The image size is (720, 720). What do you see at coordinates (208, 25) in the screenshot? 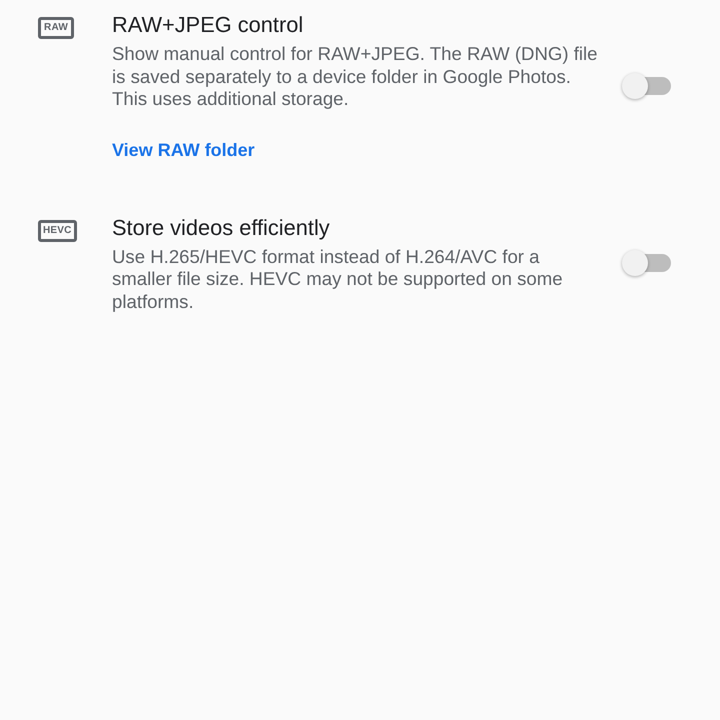
I see `setting-title: RAW+JPEG control` at bounding box center [208, 25].